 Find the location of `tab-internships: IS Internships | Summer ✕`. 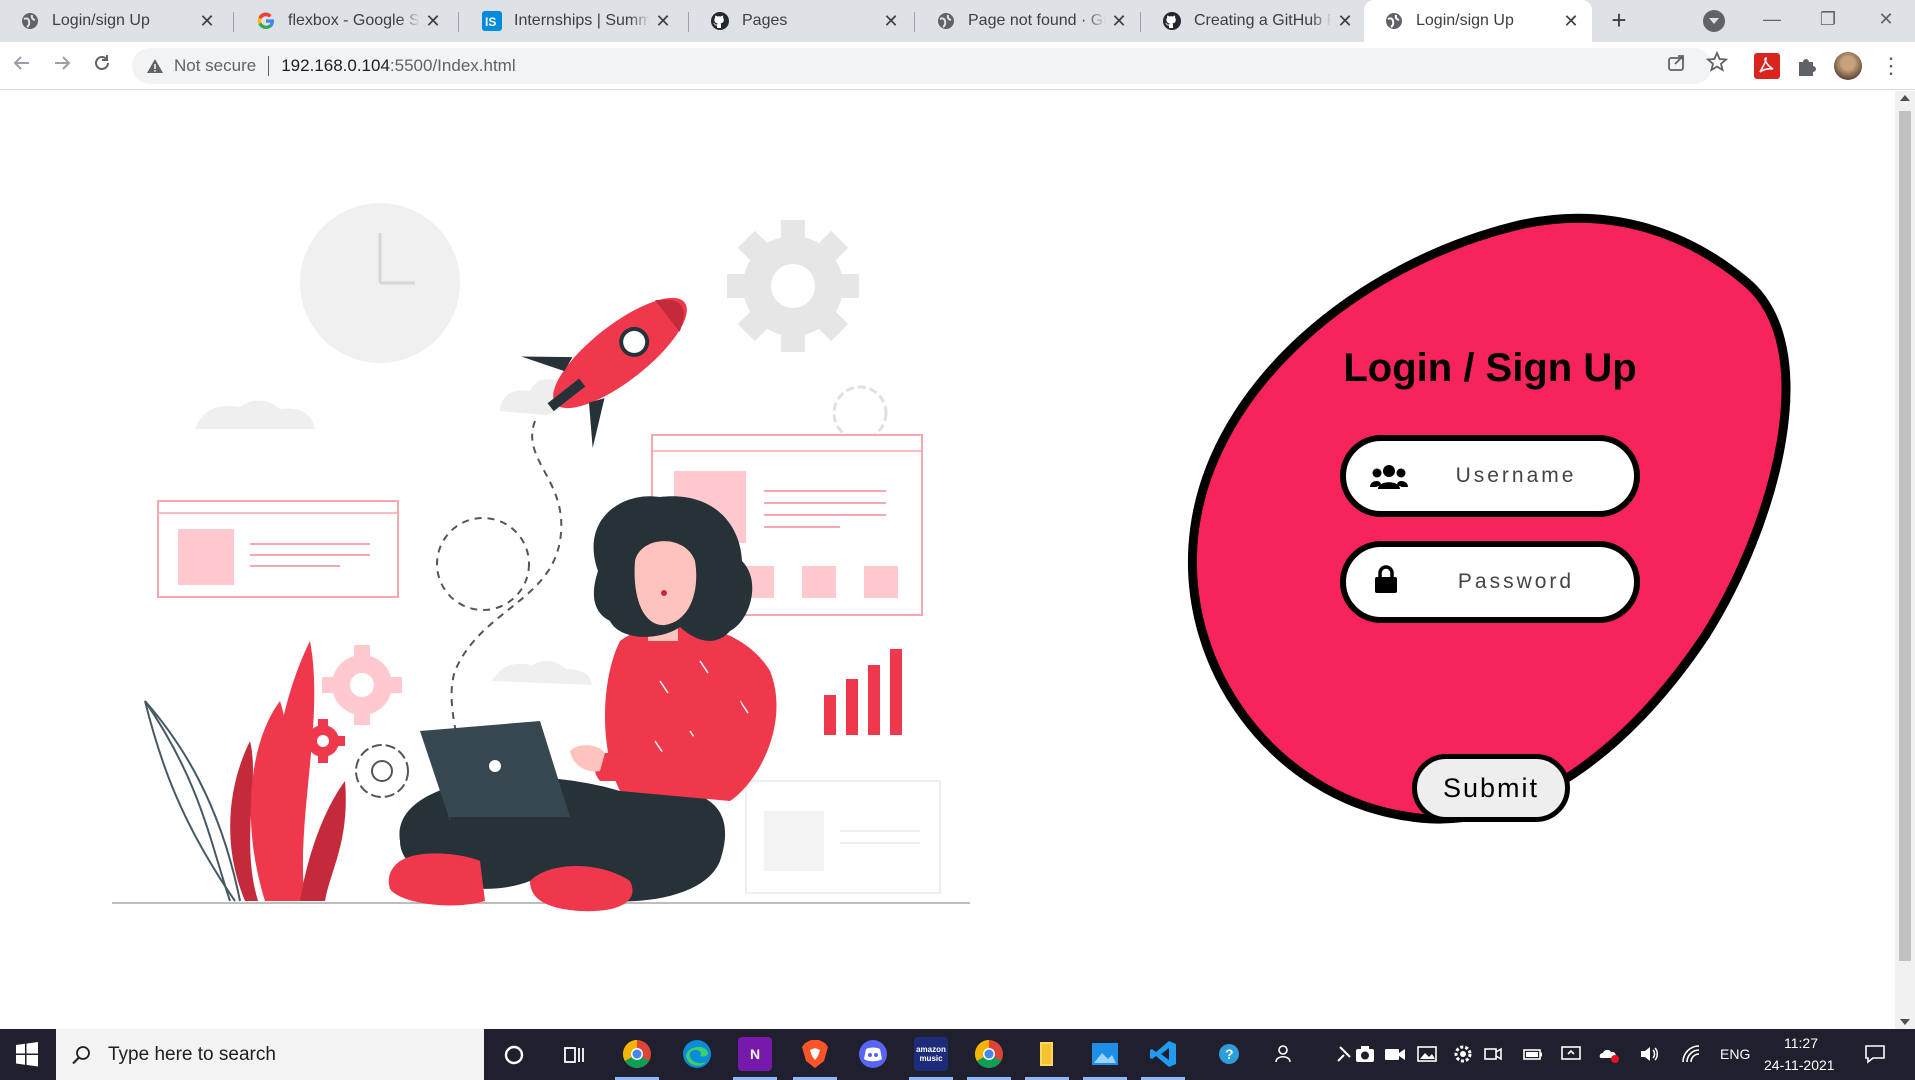

tab-internships: IS Internships | Summer ✕ is located at coordinates (573, 21).